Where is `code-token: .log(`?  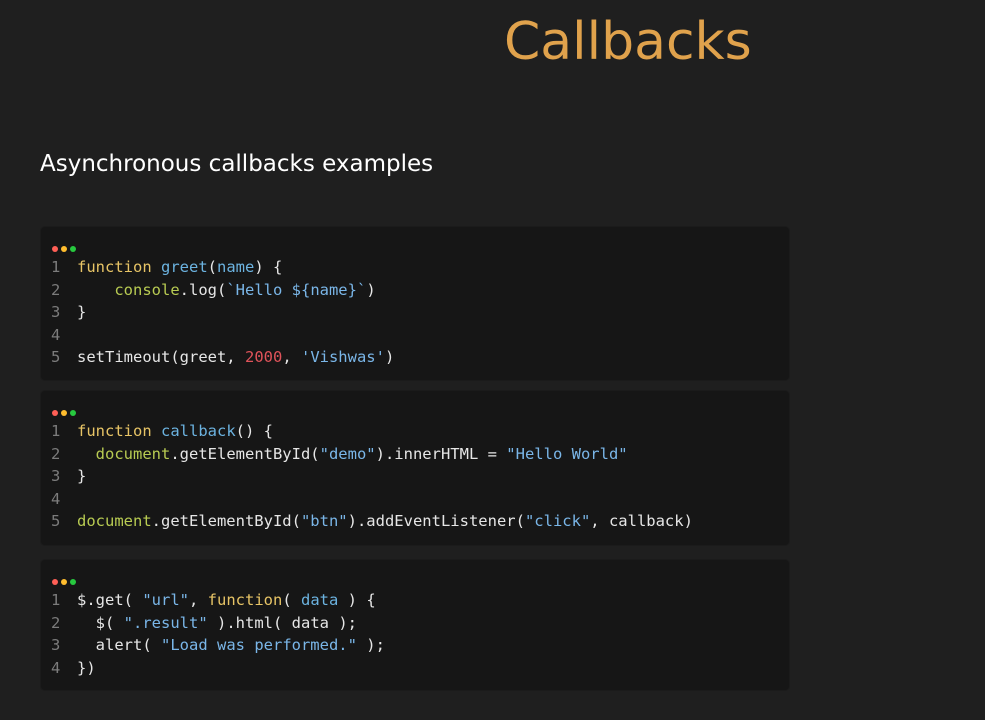 code-token: .log( is located at coordinates (203, 289).